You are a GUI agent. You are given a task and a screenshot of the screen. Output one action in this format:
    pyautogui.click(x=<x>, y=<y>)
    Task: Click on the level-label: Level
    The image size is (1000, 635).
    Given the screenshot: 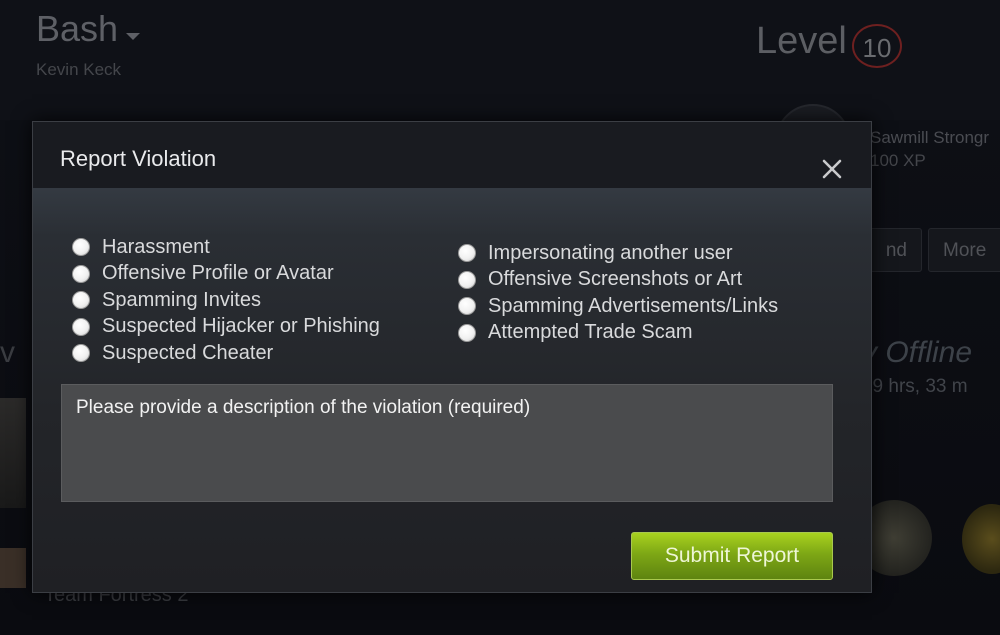 What is the action you would take?
    pyautogui.click(x=801, y=41)
    